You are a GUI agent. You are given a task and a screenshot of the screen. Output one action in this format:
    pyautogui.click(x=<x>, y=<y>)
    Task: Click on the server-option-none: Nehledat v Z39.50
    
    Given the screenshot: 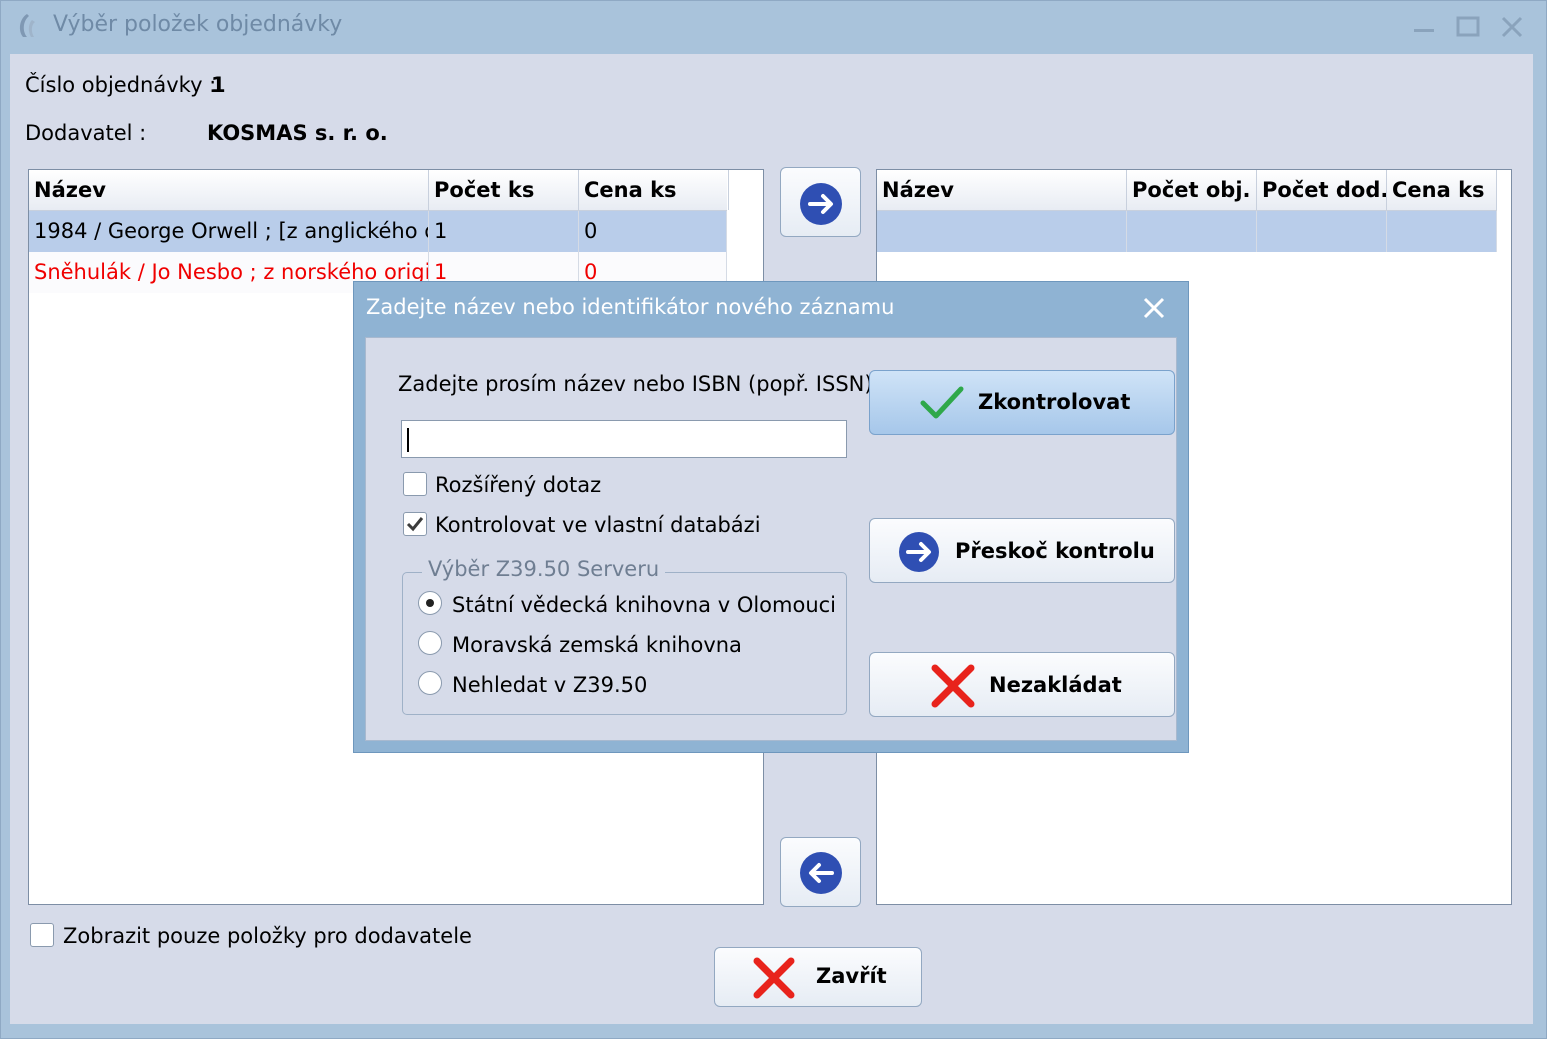 What is the action you would take?
    pyautogui.click(x=550, y=685)
    